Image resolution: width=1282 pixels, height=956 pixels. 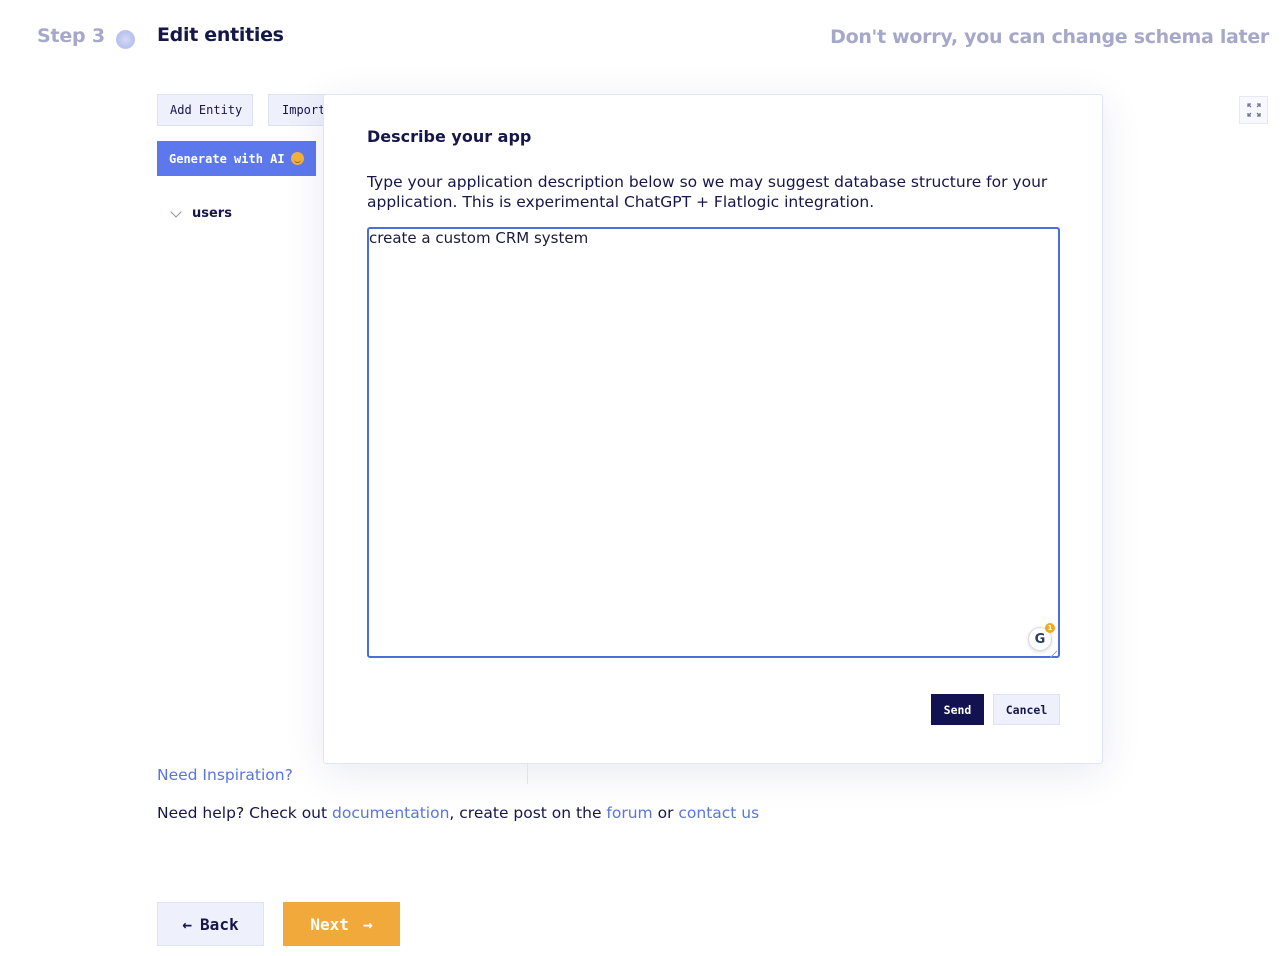 What do you see at coordinates (1050, 628) in the screenshot?
I see `grammarly-badge: 1` at bounding box center [1050, 628].